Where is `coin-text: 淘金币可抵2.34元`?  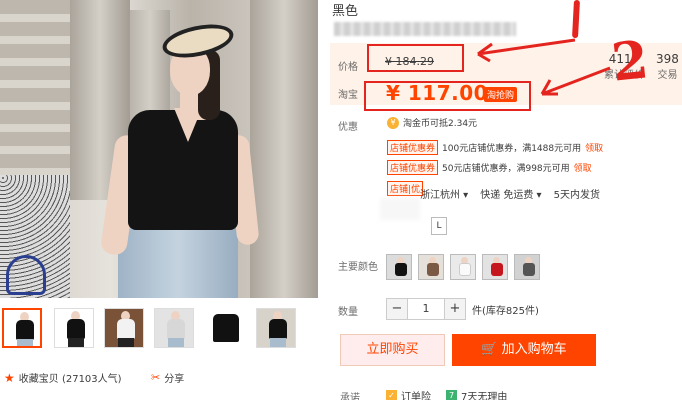
coin-text: 淘金币可抵2.34元 is located at coordinates (440, 124).